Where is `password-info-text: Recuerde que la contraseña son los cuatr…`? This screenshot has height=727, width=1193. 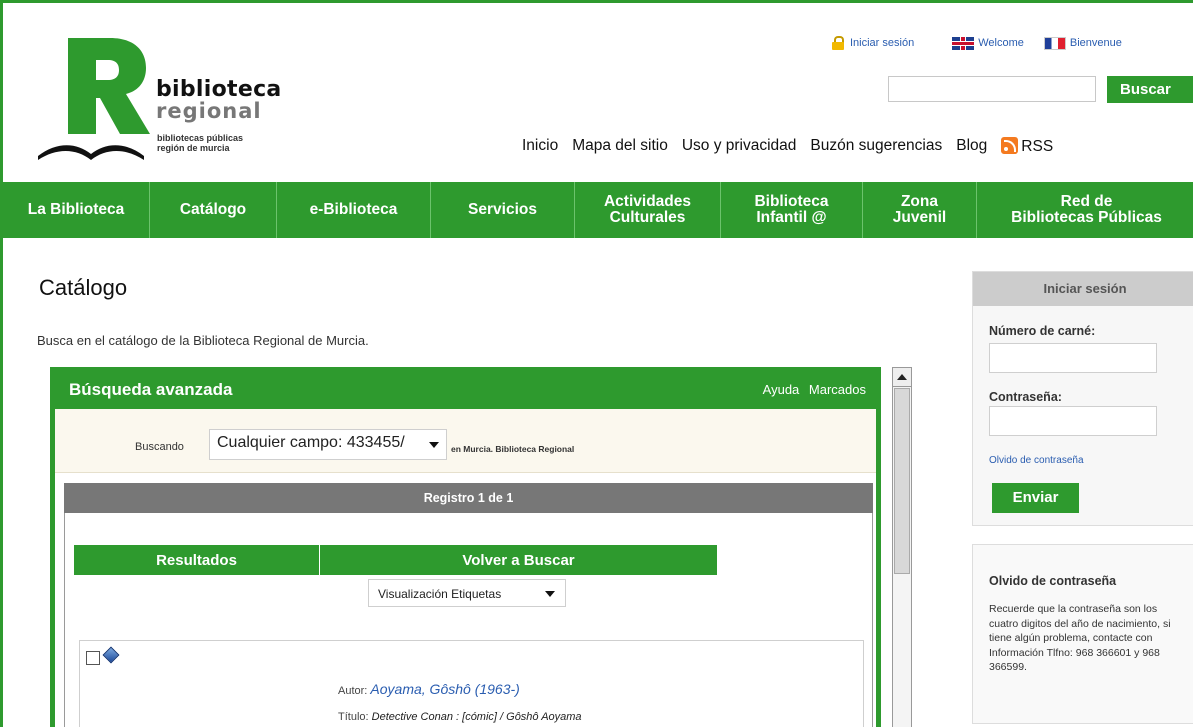
password-info-text: Recuerde que la contraseña son los cuatr… is located at coordinates (1080, 638).